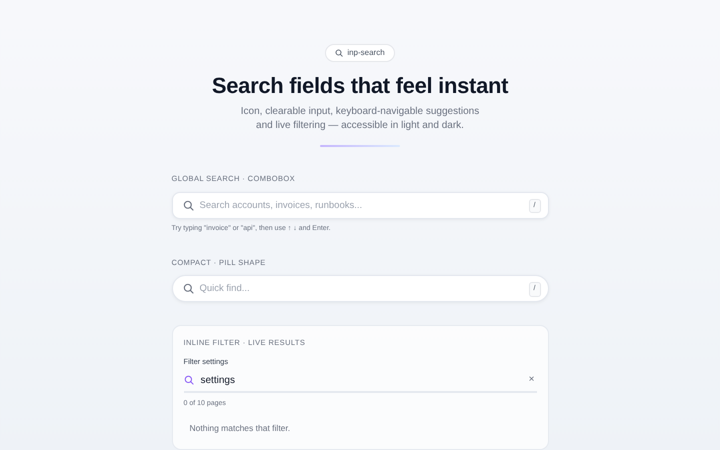  What do you see at coordinates (360, 380) in the screenshot?
I see `filter-input: settings` at bounding box center [360, 380].